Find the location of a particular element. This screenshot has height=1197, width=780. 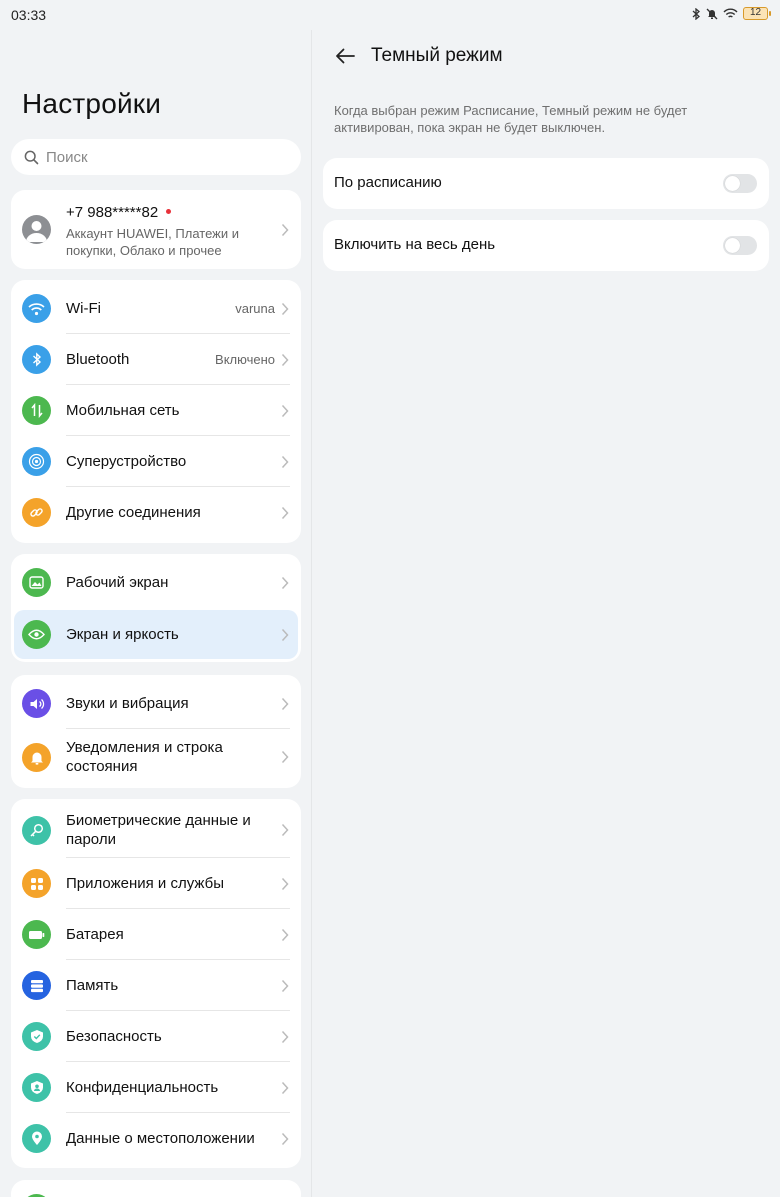

search-bar is located at coordinates (156, 157).